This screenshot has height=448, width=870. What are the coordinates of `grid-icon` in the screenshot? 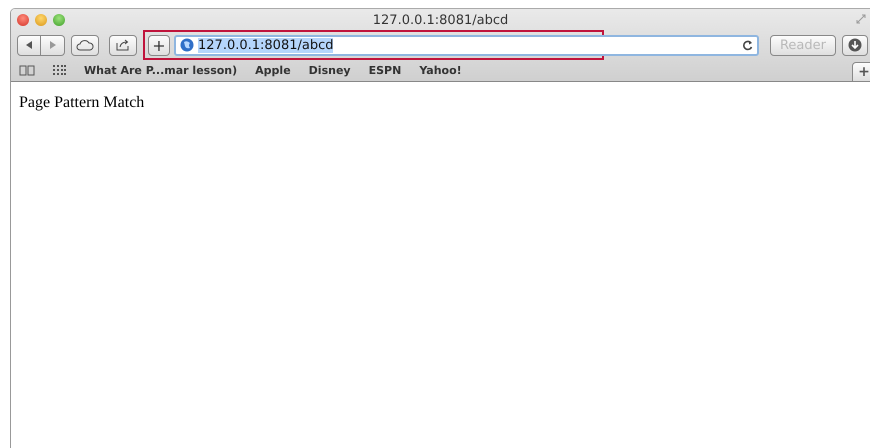 It's located at (59, 70).